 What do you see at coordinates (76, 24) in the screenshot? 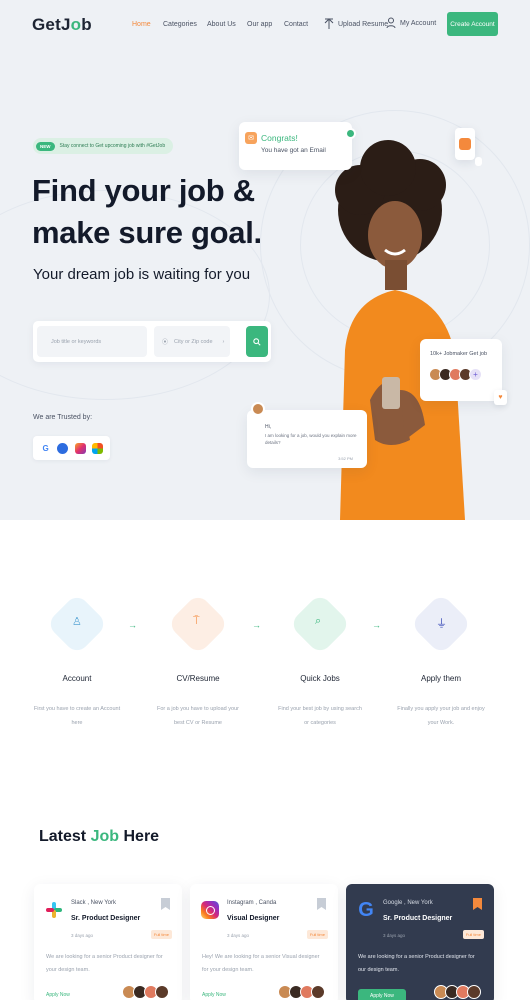
I see `logo-o: o` at bounding box center [76, 24].